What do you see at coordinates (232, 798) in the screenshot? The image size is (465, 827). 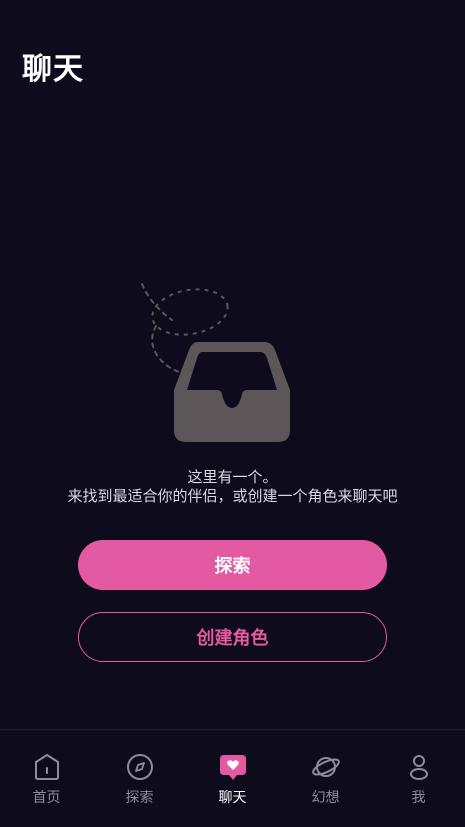 I see `tab-chat-label: 聊天` at bounding box center [232, 798].